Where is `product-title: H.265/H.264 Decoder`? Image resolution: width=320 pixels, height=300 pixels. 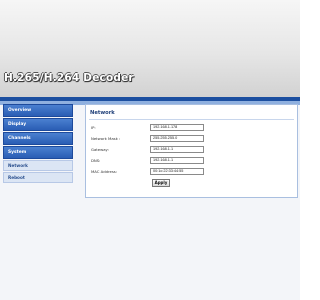 product-title: H.265/H.264 Decoder is located at coordinates (69, 78).